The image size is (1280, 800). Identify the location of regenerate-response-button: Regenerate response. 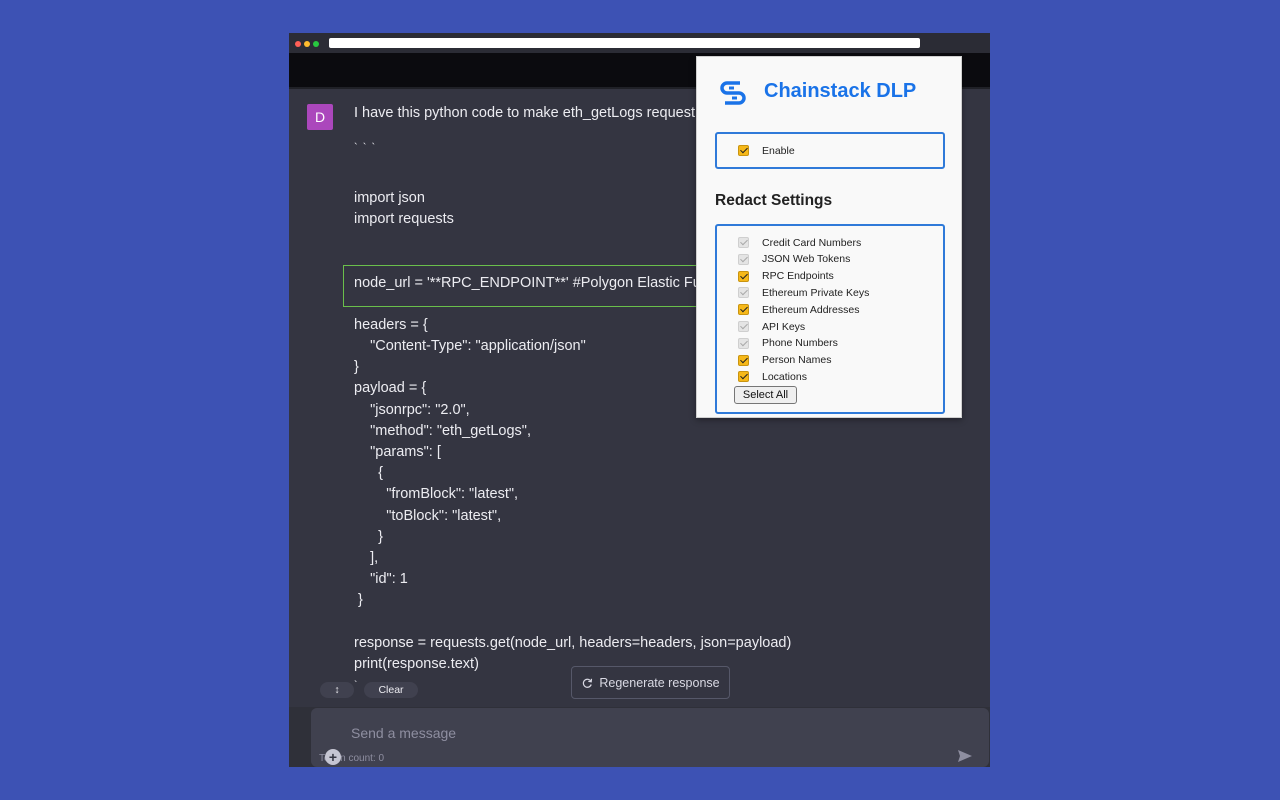
(650, 682).